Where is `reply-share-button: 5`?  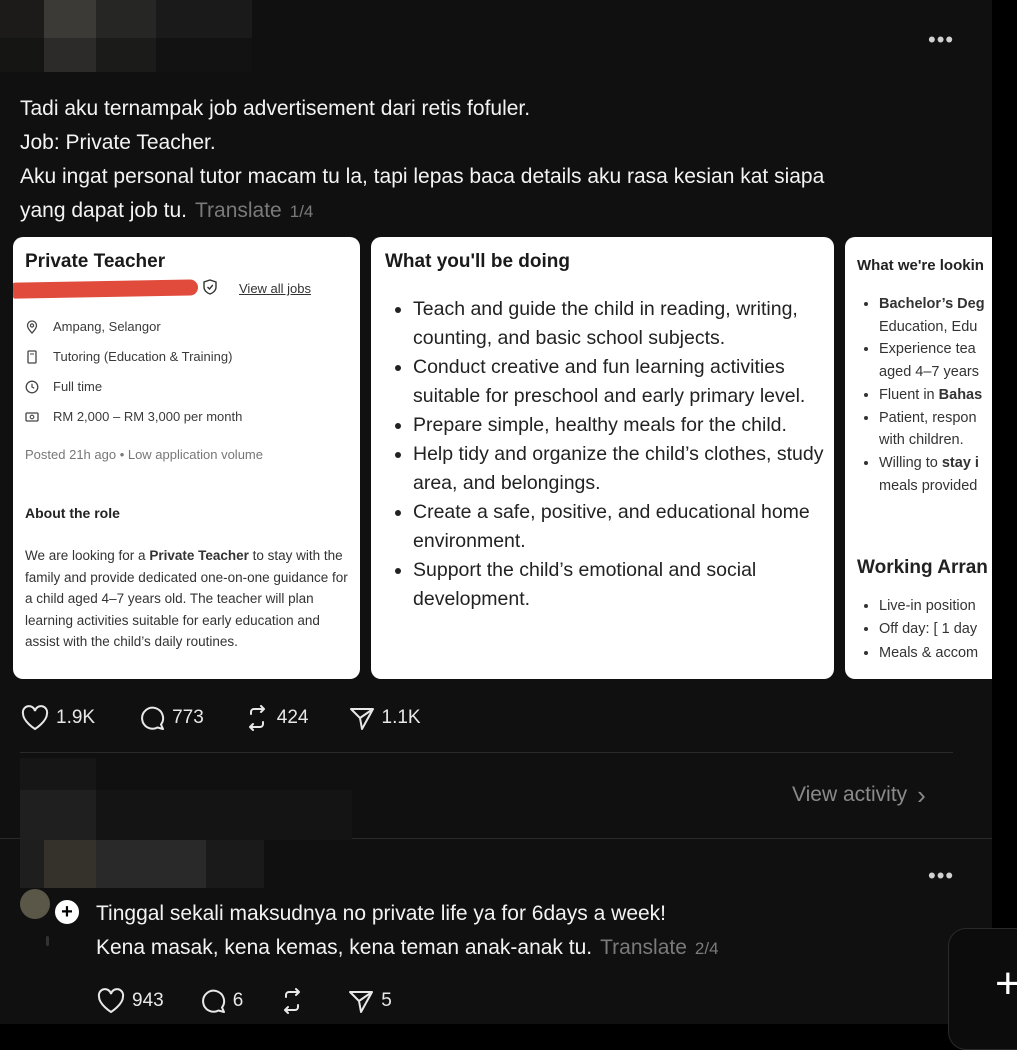
reply-share-button: 5 is located at coordinates (370, 1001).